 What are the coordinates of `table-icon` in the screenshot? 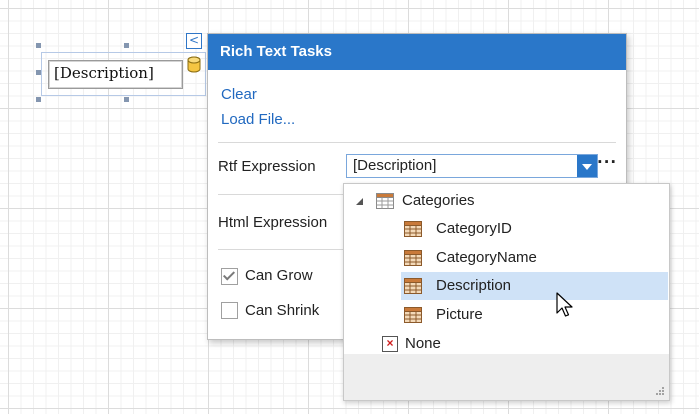 It's located at (385, 201).